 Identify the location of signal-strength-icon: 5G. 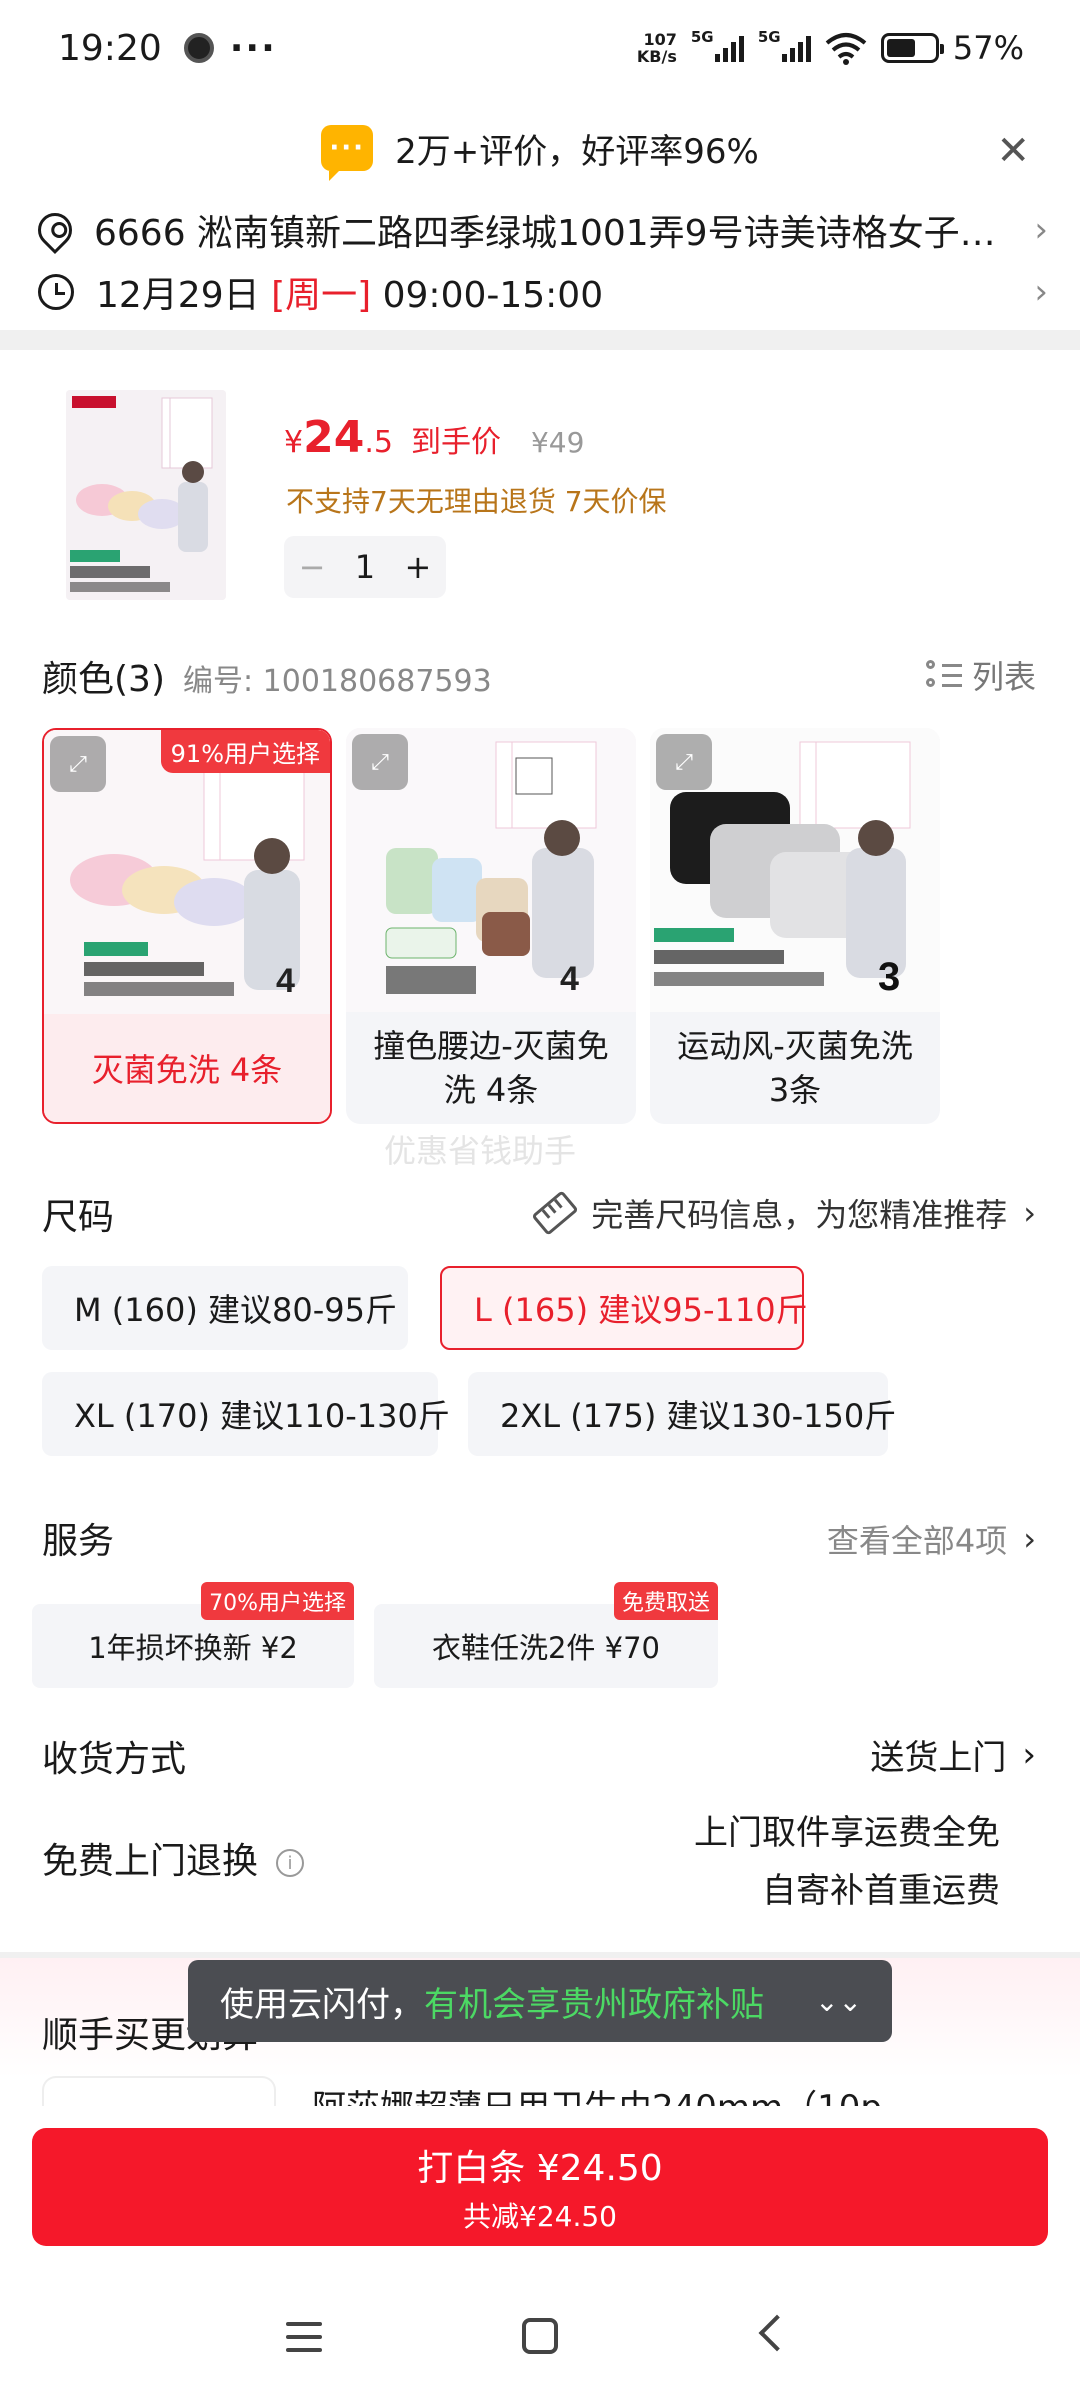
(717, 45).